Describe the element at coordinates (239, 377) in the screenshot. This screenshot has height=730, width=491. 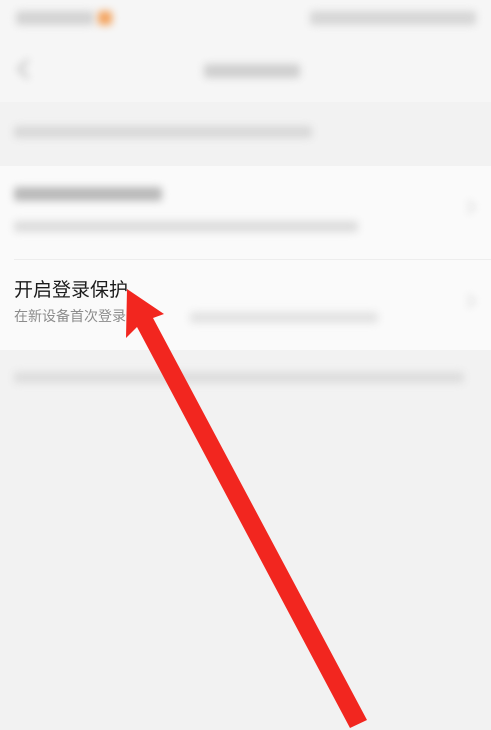
I see `footer-note` at that location.